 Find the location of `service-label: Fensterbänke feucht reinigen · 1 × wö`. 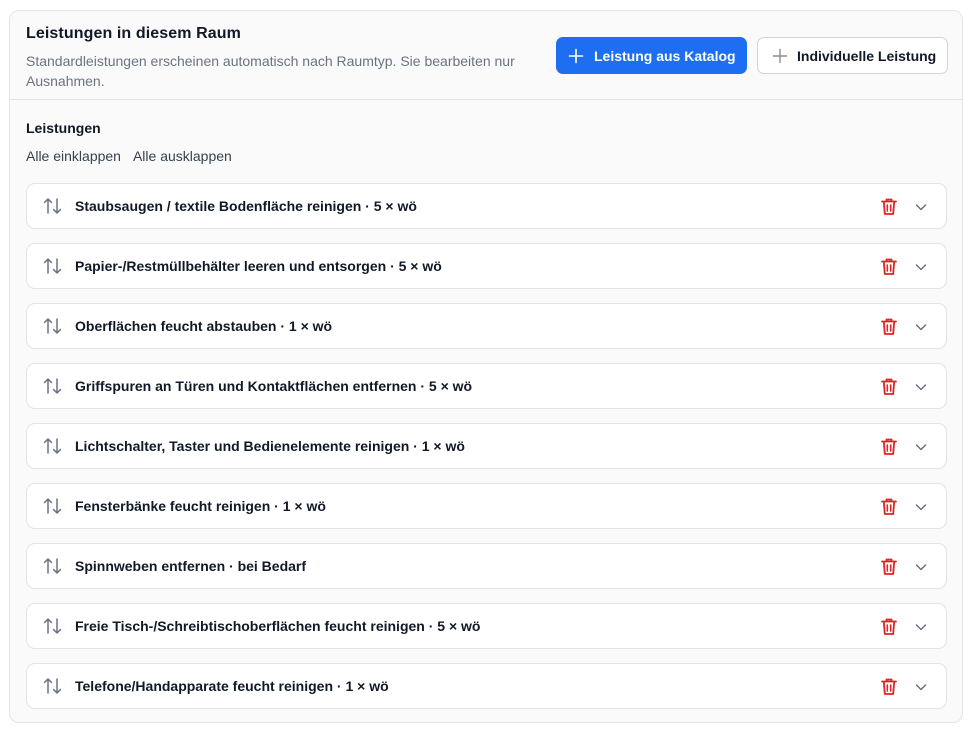

service-label: Fensterbänke feucht reinigen · 1 × wö is located at coordinates (200, 506).